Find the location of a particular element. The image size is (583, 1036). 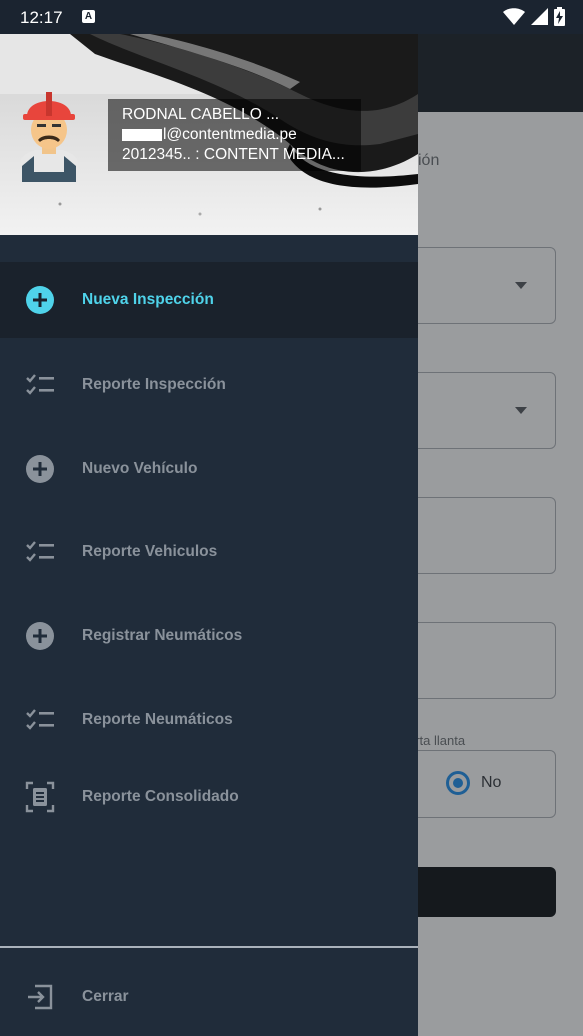

menu-item-reporte-inspeccion: Reporte Inspección is located at coordinates (209, 385).